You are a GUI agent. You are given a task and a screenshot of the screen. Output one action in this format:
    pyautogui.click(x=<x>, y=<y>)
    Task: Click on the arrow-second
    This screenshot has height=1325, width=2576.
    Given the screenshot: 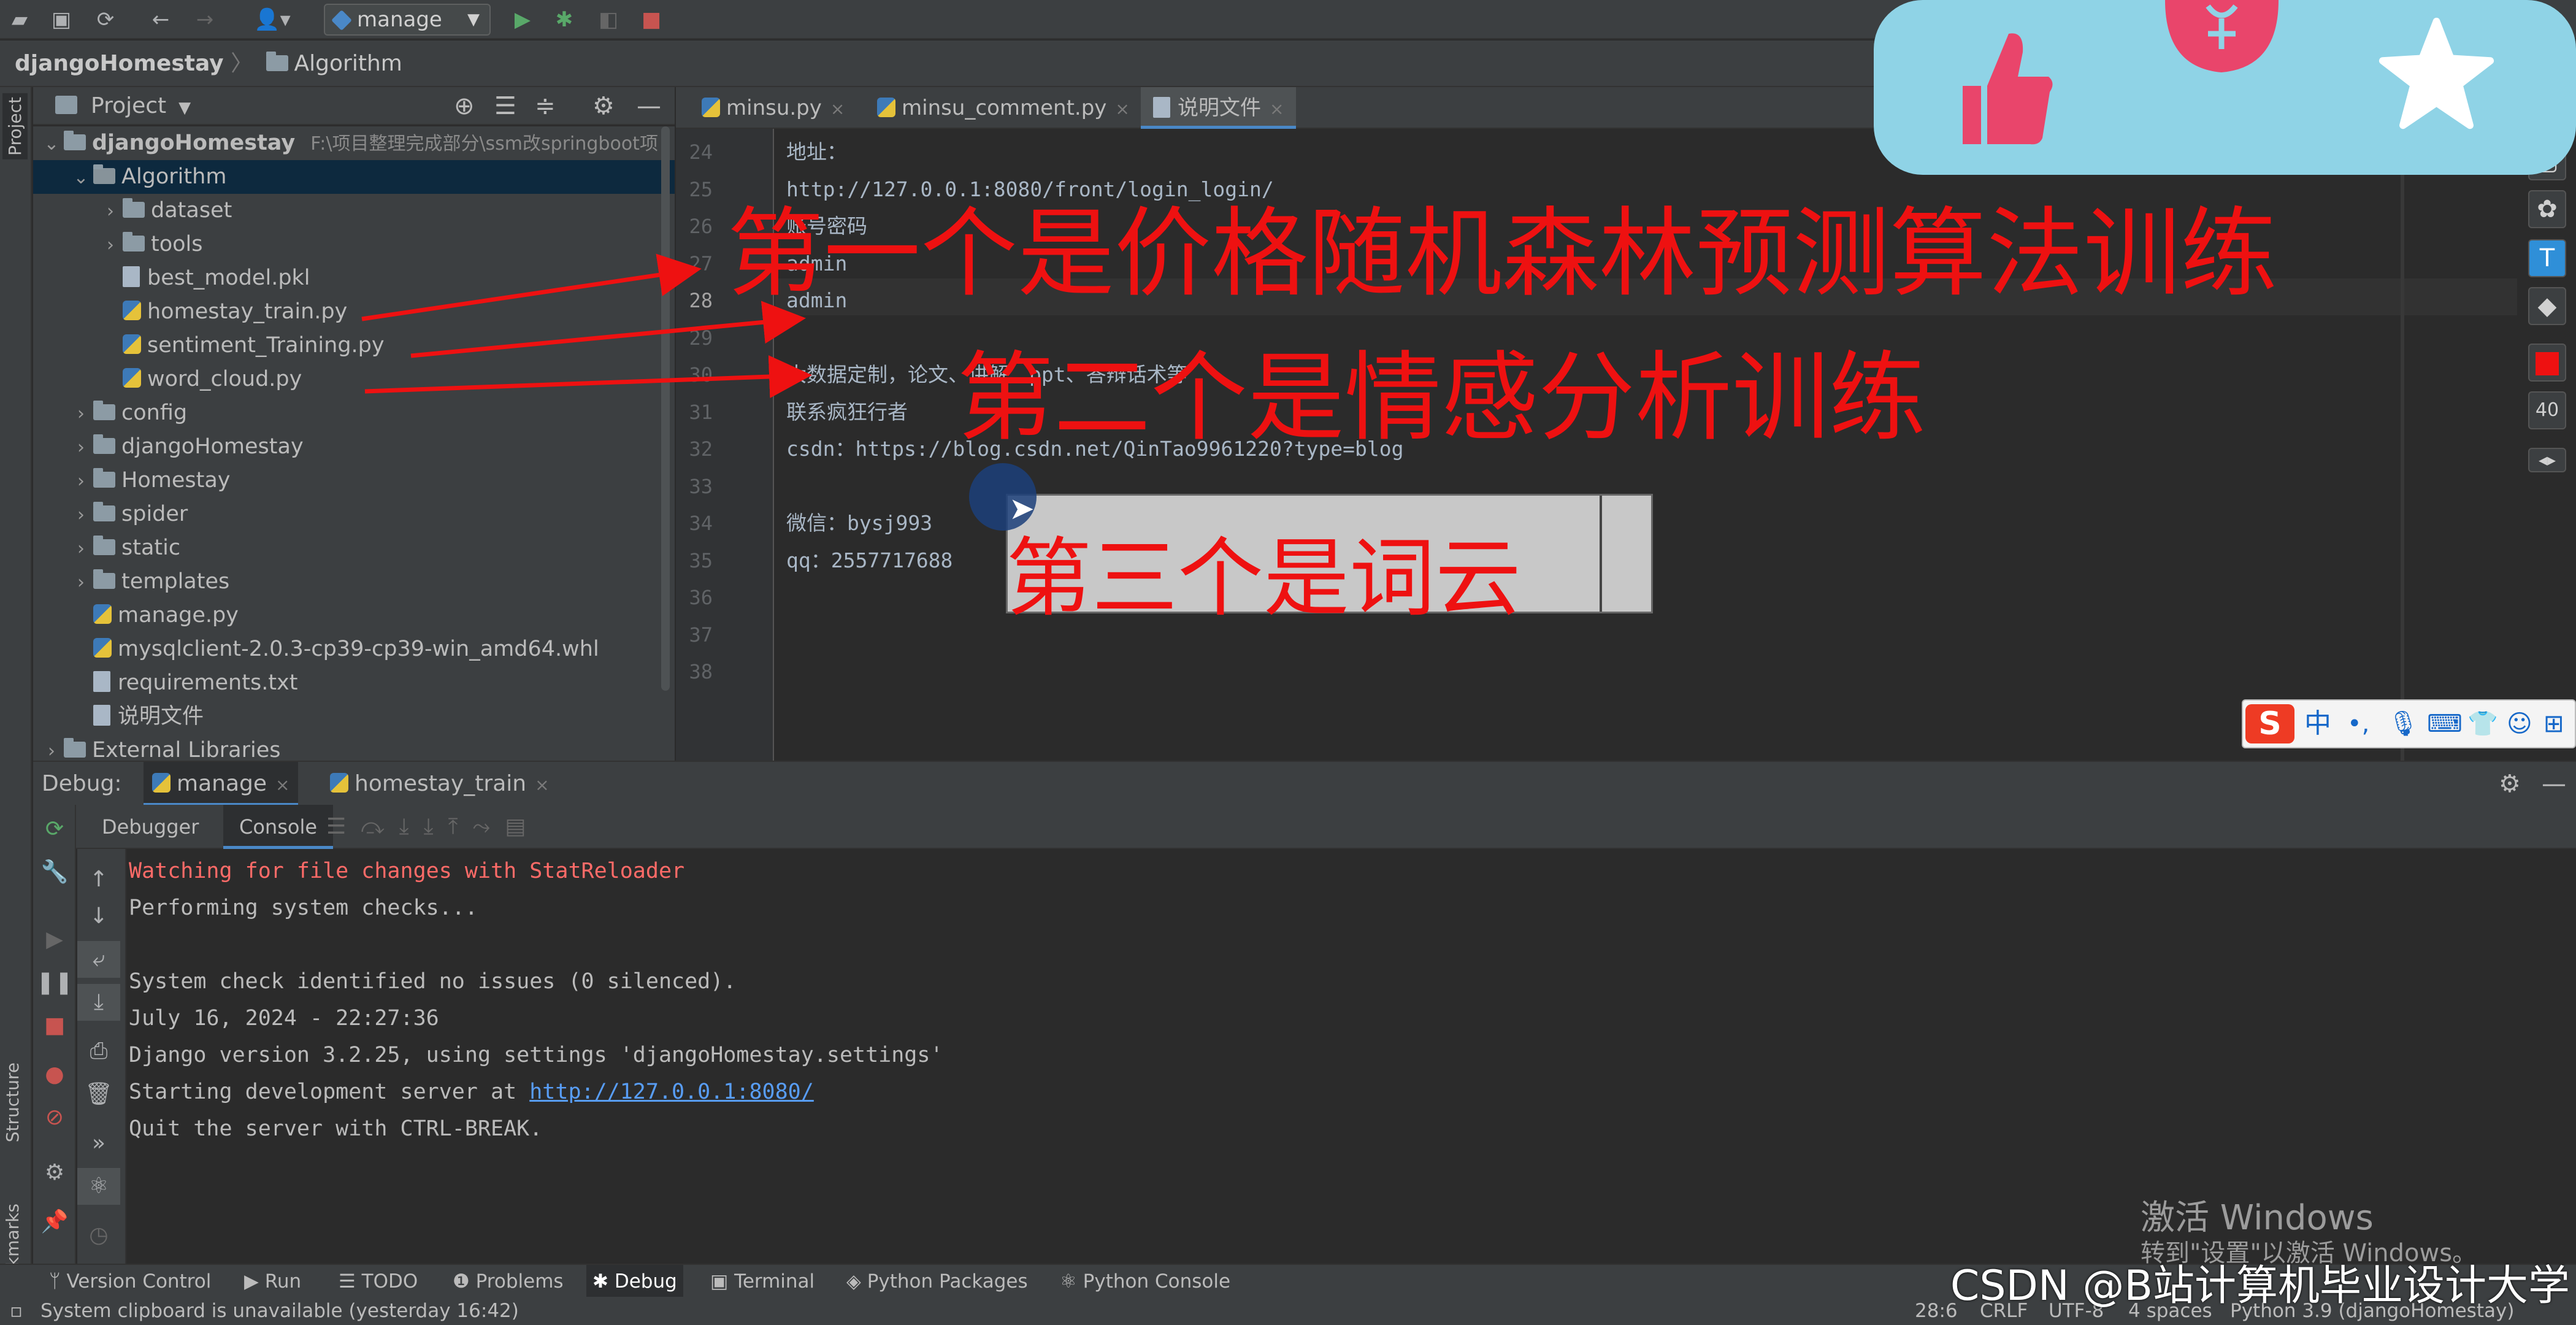 What is the action you would take?
    pyautogui.click(x=608, y=329)
    